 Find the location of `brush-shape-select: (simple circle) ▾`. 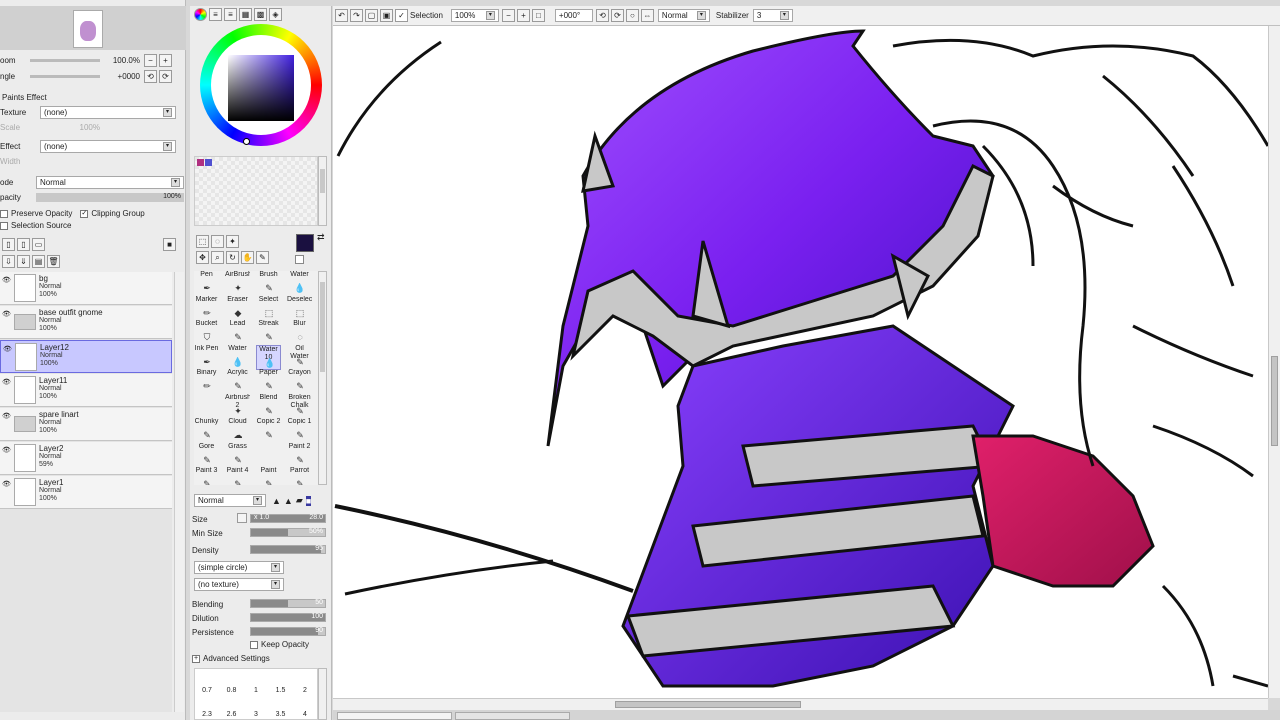

brush-shape-select: (simple circle) ▾ is located at coordinates (239, 567).